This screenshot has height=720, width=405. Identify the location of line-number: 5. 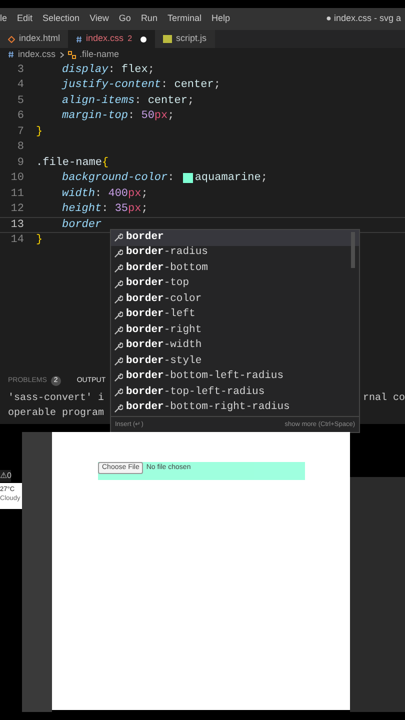
(20, 101).